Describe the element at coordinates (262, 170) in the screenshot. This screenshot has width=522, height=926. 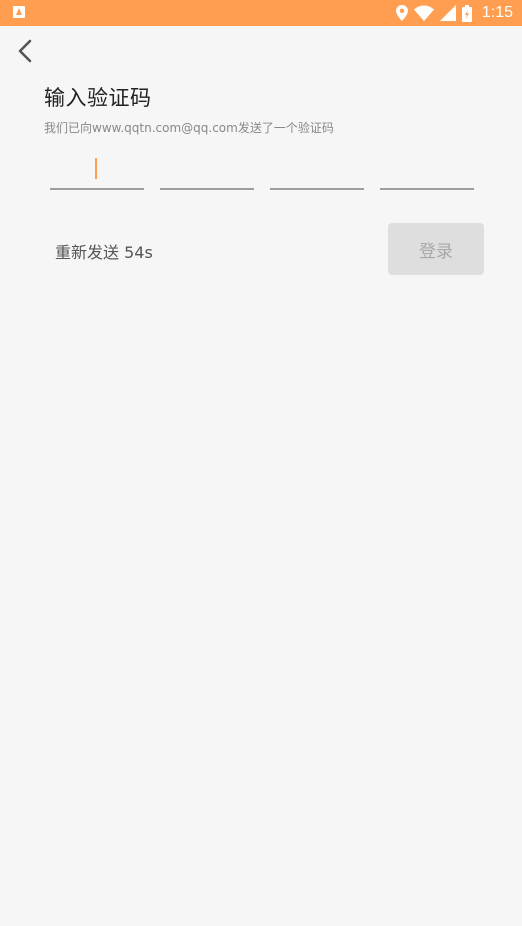
I see `verification-code-inputs` at that location.